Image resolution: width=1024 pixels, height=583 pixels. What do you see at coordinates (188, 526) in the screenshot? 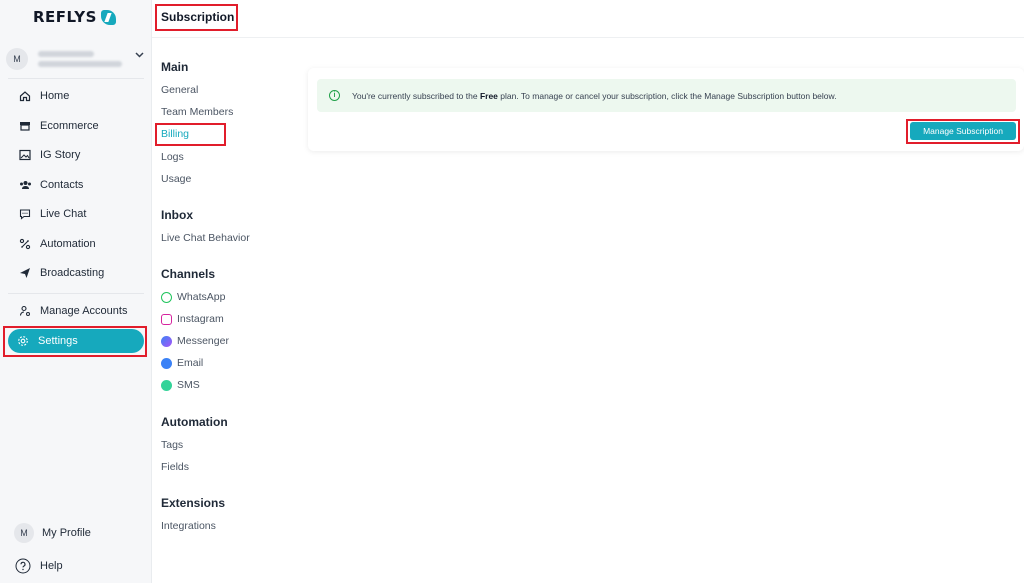
I see `settings-item-integrations: Integrations` at bounding box center [188, 526].